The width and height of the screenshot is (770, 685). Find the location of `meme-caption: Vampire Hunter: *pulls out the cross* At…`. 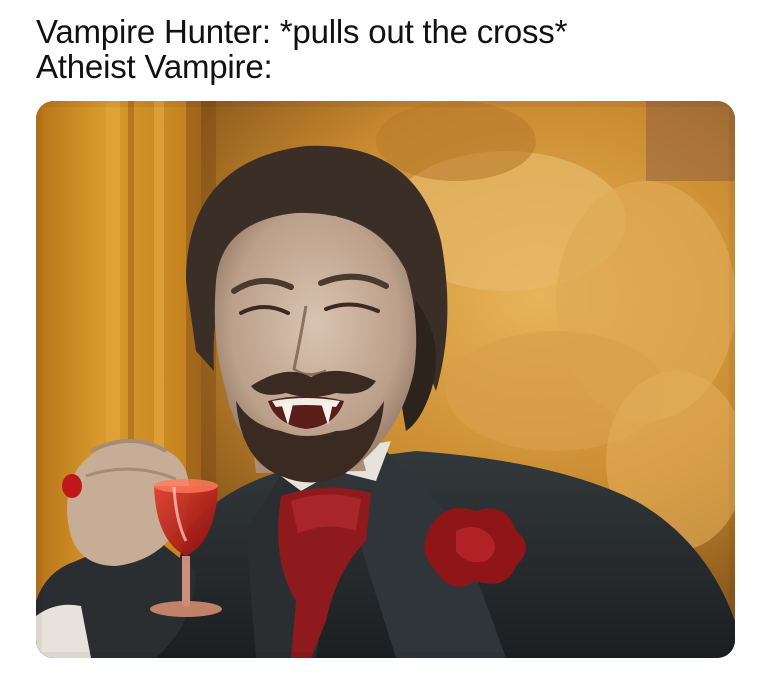

meme-caption: Vampire Hunter: *pulls out the cross* At… is located at coordinates (386, 49).